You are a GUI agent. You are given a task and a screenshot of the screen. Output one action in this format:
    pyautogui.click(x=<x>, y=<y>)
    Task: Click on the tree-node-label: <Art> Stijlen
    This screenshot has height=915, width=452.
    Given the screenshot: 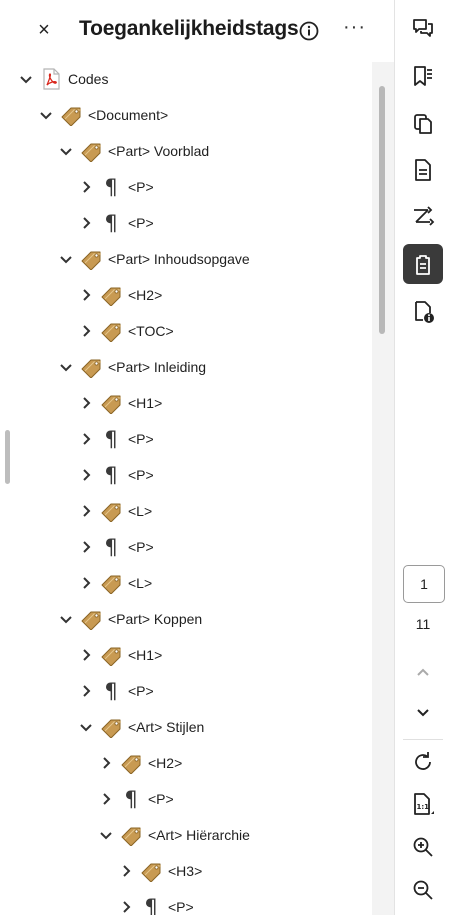 What is the action you would take?
    pyautogui.click(x=166, y=727)
    